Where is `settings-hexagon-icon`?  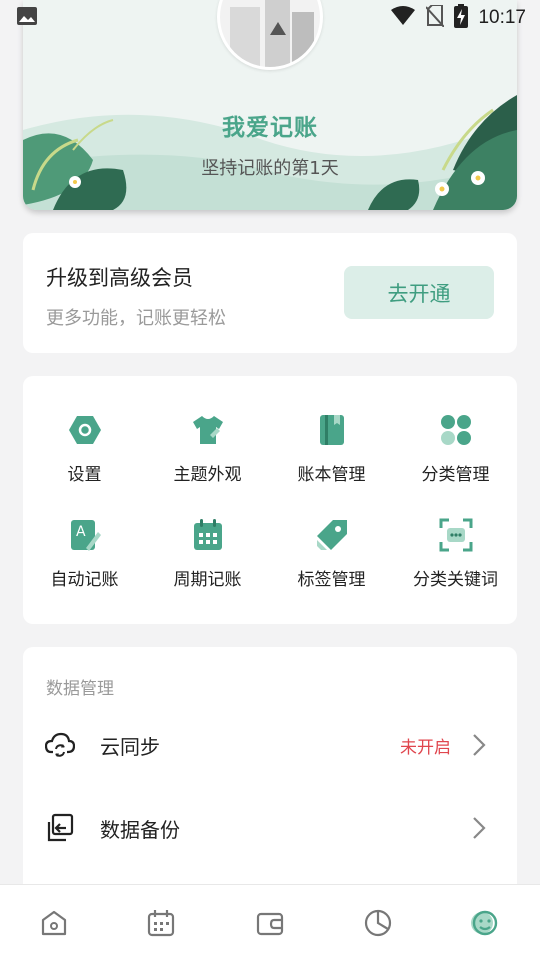
settings-hexagon-icon is located at coordinates (85, 430).